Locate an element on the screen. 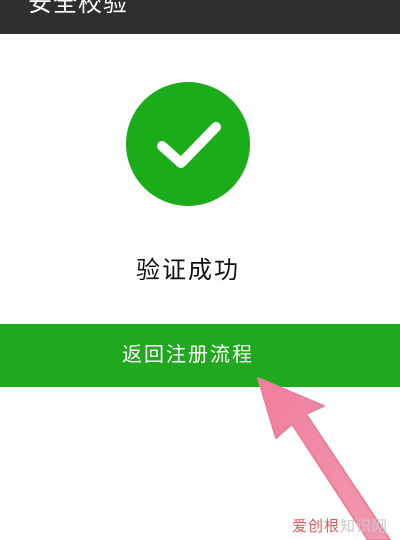 The image size is (400, 540). checkmark-icon is located at coordinates (189, 145).